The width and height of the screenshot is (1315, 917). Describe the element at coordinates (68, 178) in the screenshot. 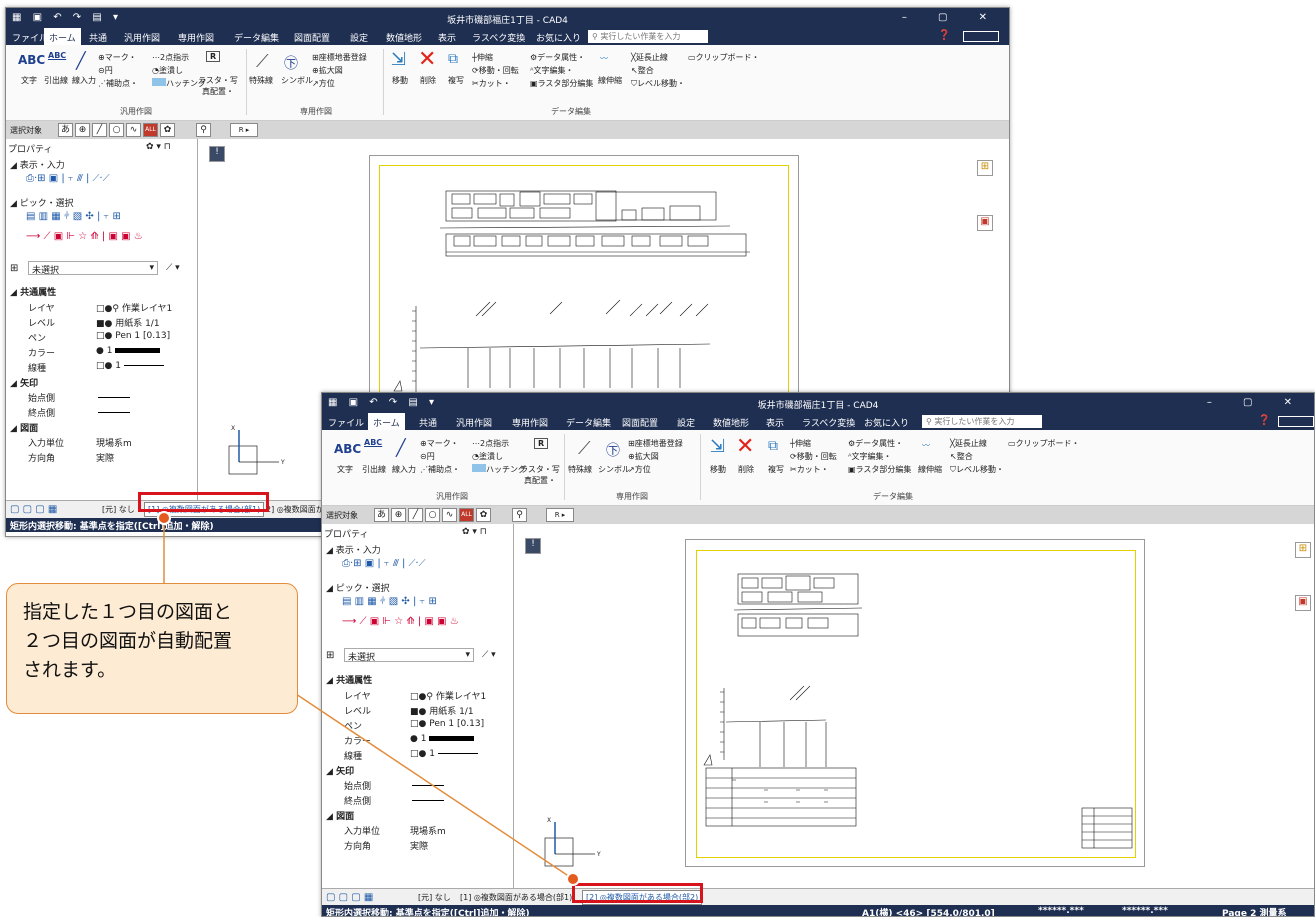

I see `display-input-tools: ⎙·⊞ ▣ | ⫟ ⫻ | ⟋·⟋` at that location.